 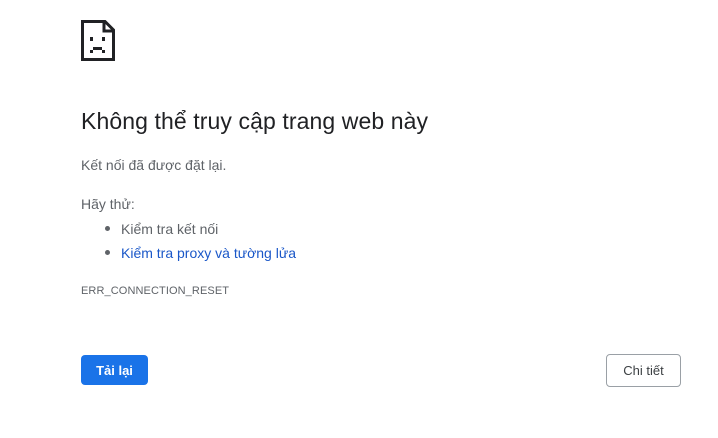 I want to click on suggestion-check-proxy-firewall: Kiểm tra proxy và tường lửa, so click(x=188, y=254).